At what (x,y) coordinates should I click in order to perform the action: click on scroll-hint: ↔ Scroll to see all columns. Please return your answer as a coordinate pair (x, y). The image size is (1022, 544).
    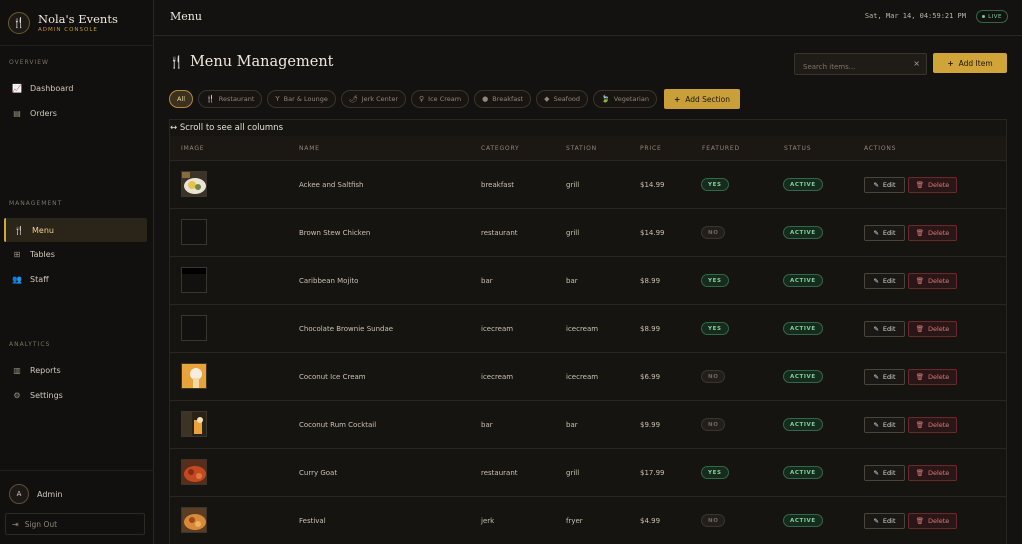
    Looking at the image, I should click on (227, 128).